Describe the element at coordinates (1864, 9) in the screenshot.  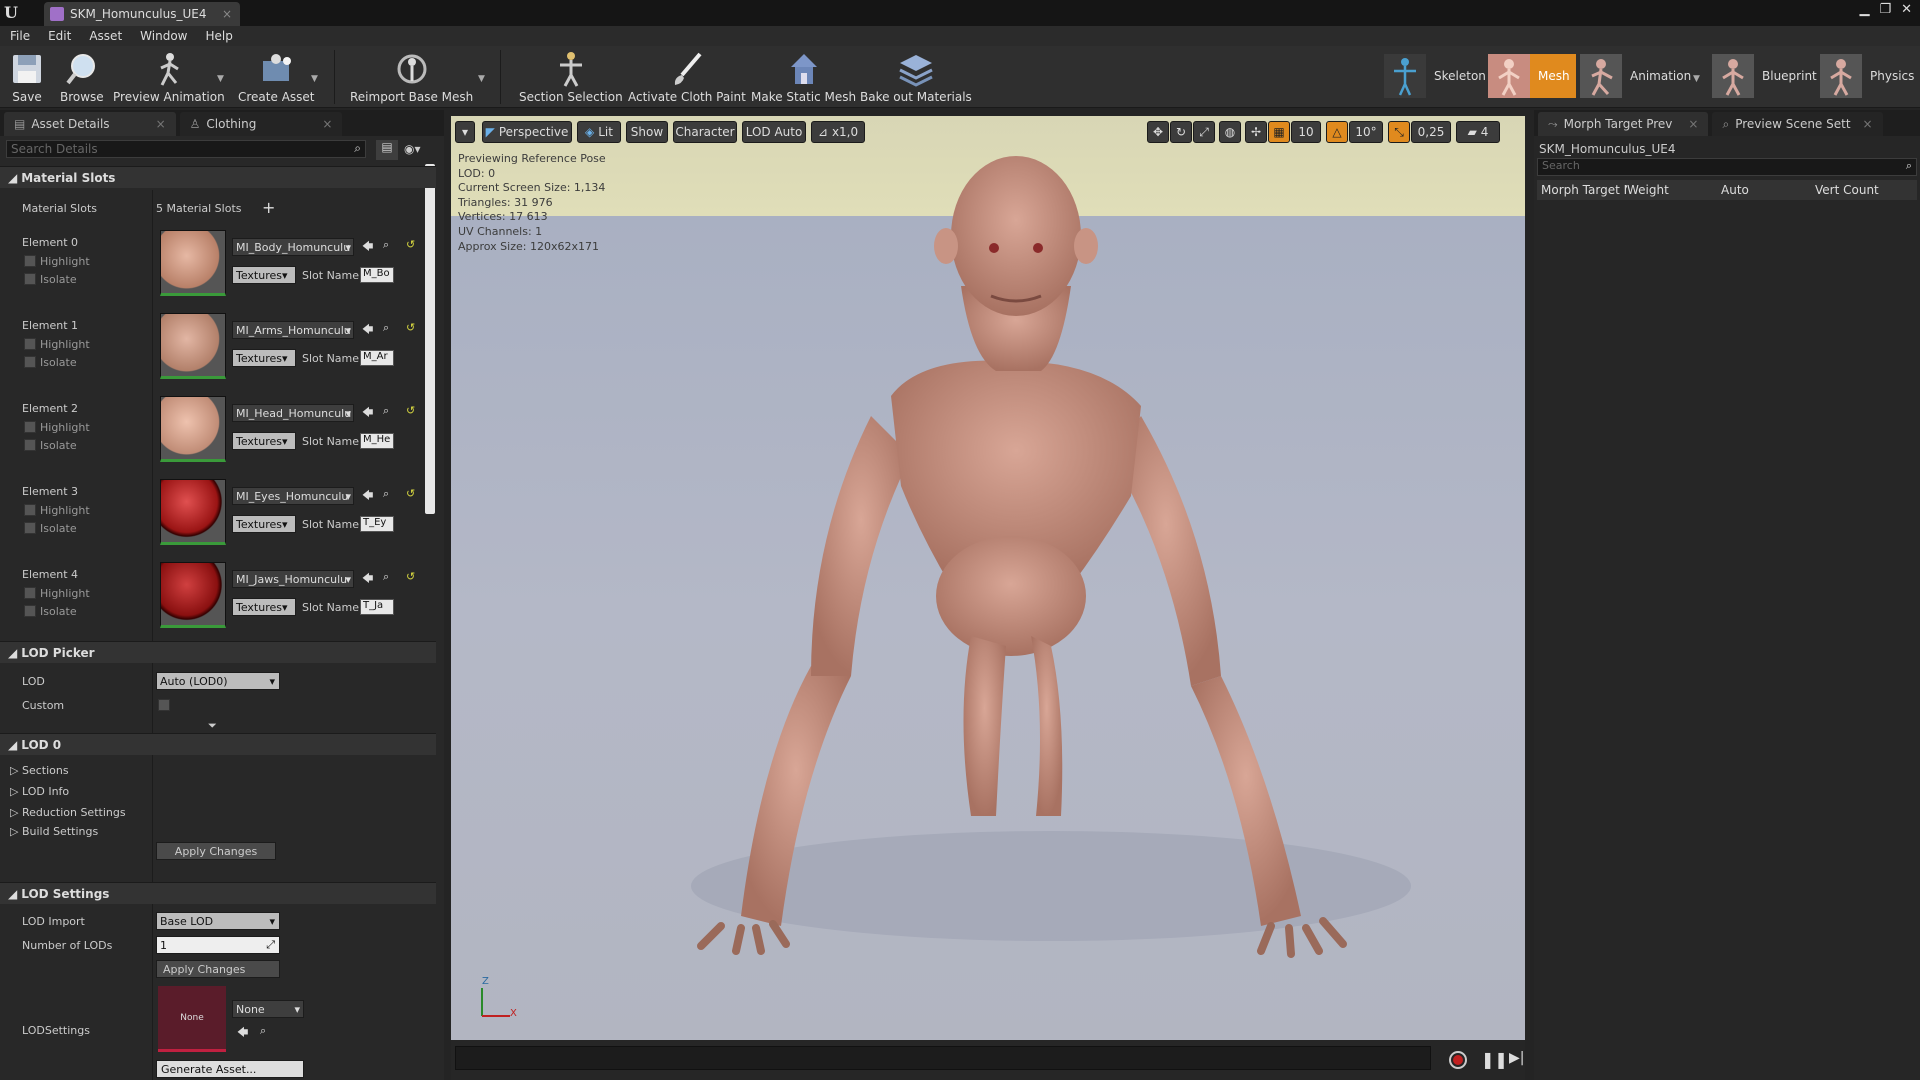
I see `minimize-icon: ▁` at that location.